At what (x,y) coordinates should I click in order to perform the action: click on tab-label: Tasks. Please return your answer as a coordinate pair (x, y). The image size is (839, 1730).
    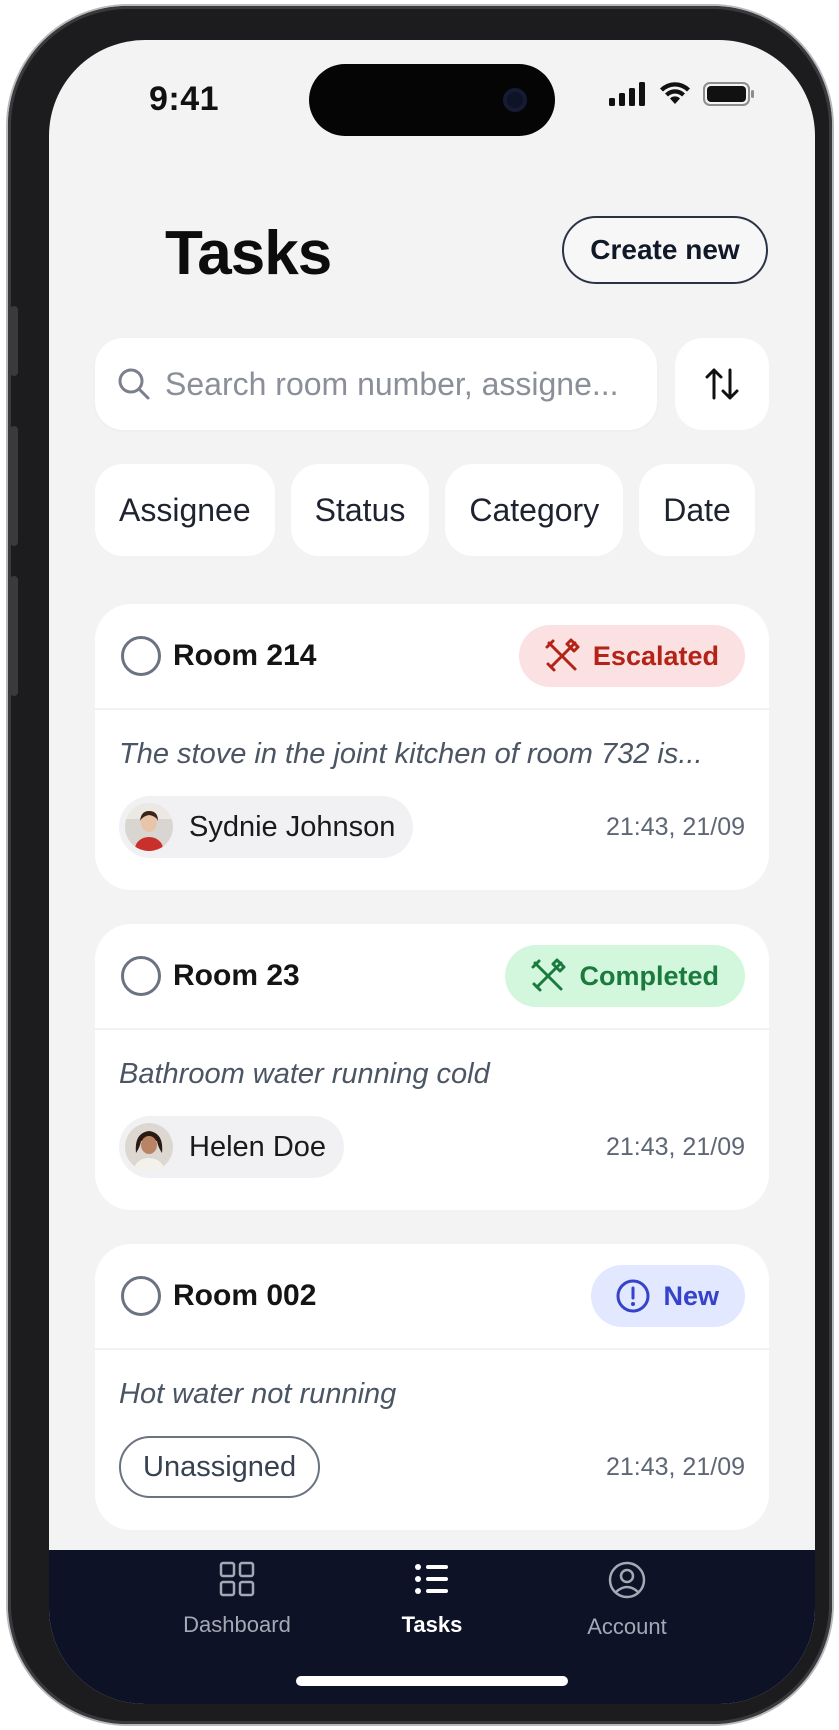
    Looking at the image, I should click on (432, 1624).